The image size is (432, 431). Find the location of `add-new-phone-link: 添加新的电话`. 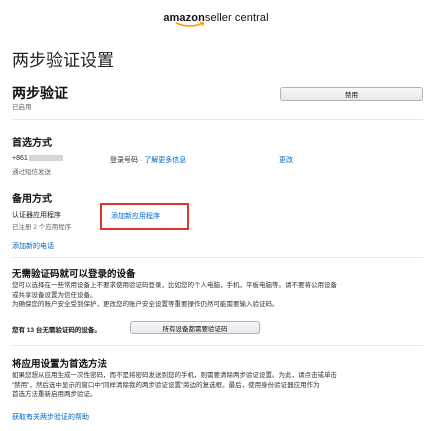

add-new-phone-link: 添加新的电话 is located at coordinates (33, 246).